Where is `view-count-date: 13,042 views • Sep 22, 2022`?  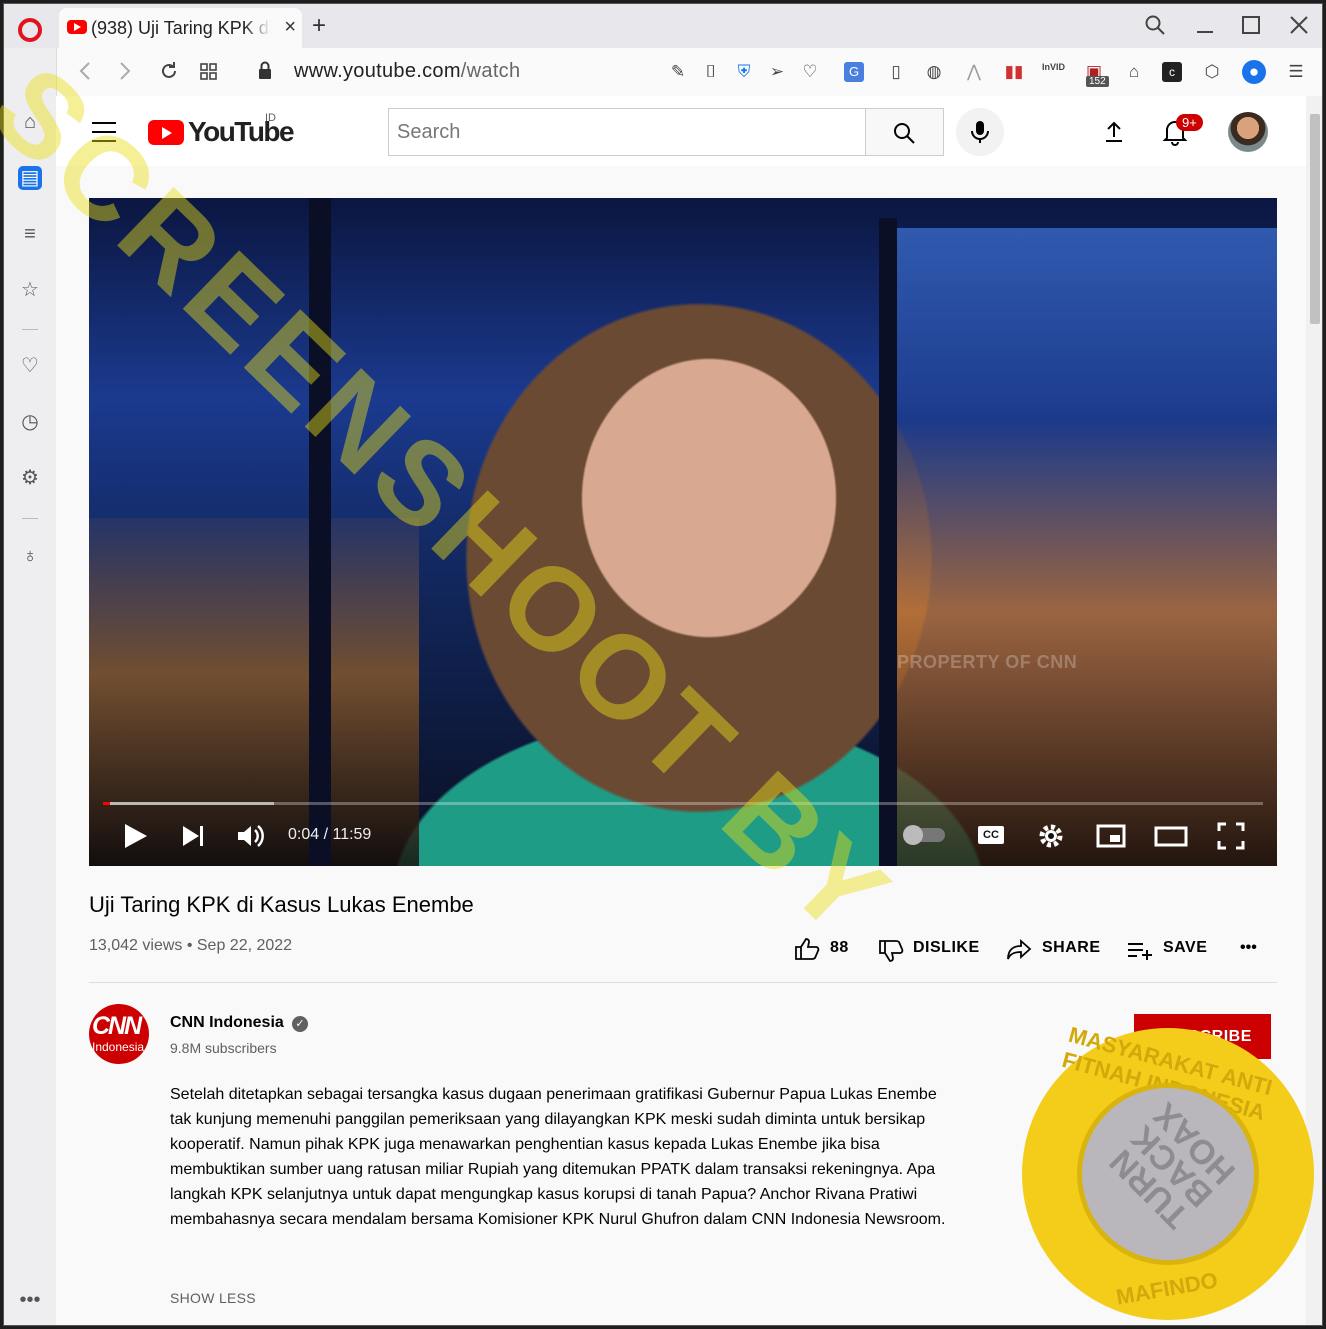
view-count-date: 13,042 views • Sep 22, 2022 is located at coordinates (191, 945).